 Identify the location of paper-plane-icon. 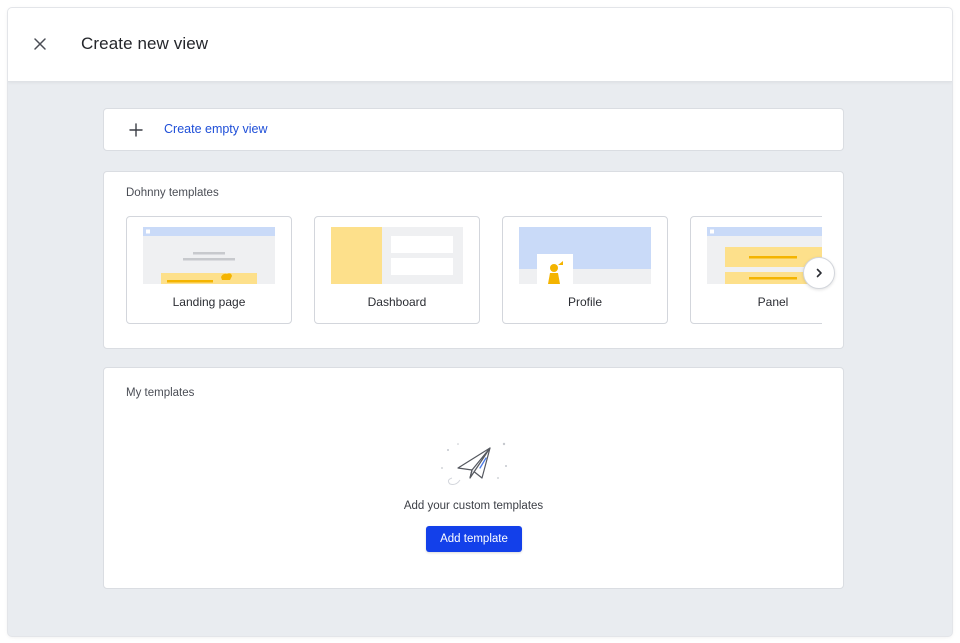
(474, 463).